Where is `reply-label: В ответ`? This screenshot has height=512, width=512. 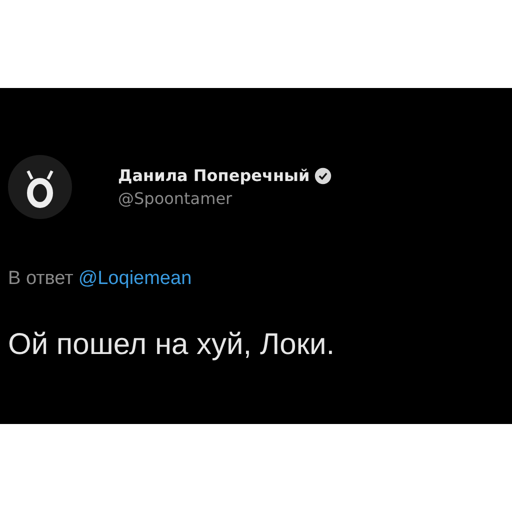 reply-label: В ответ is located at coordinates (41, 279).